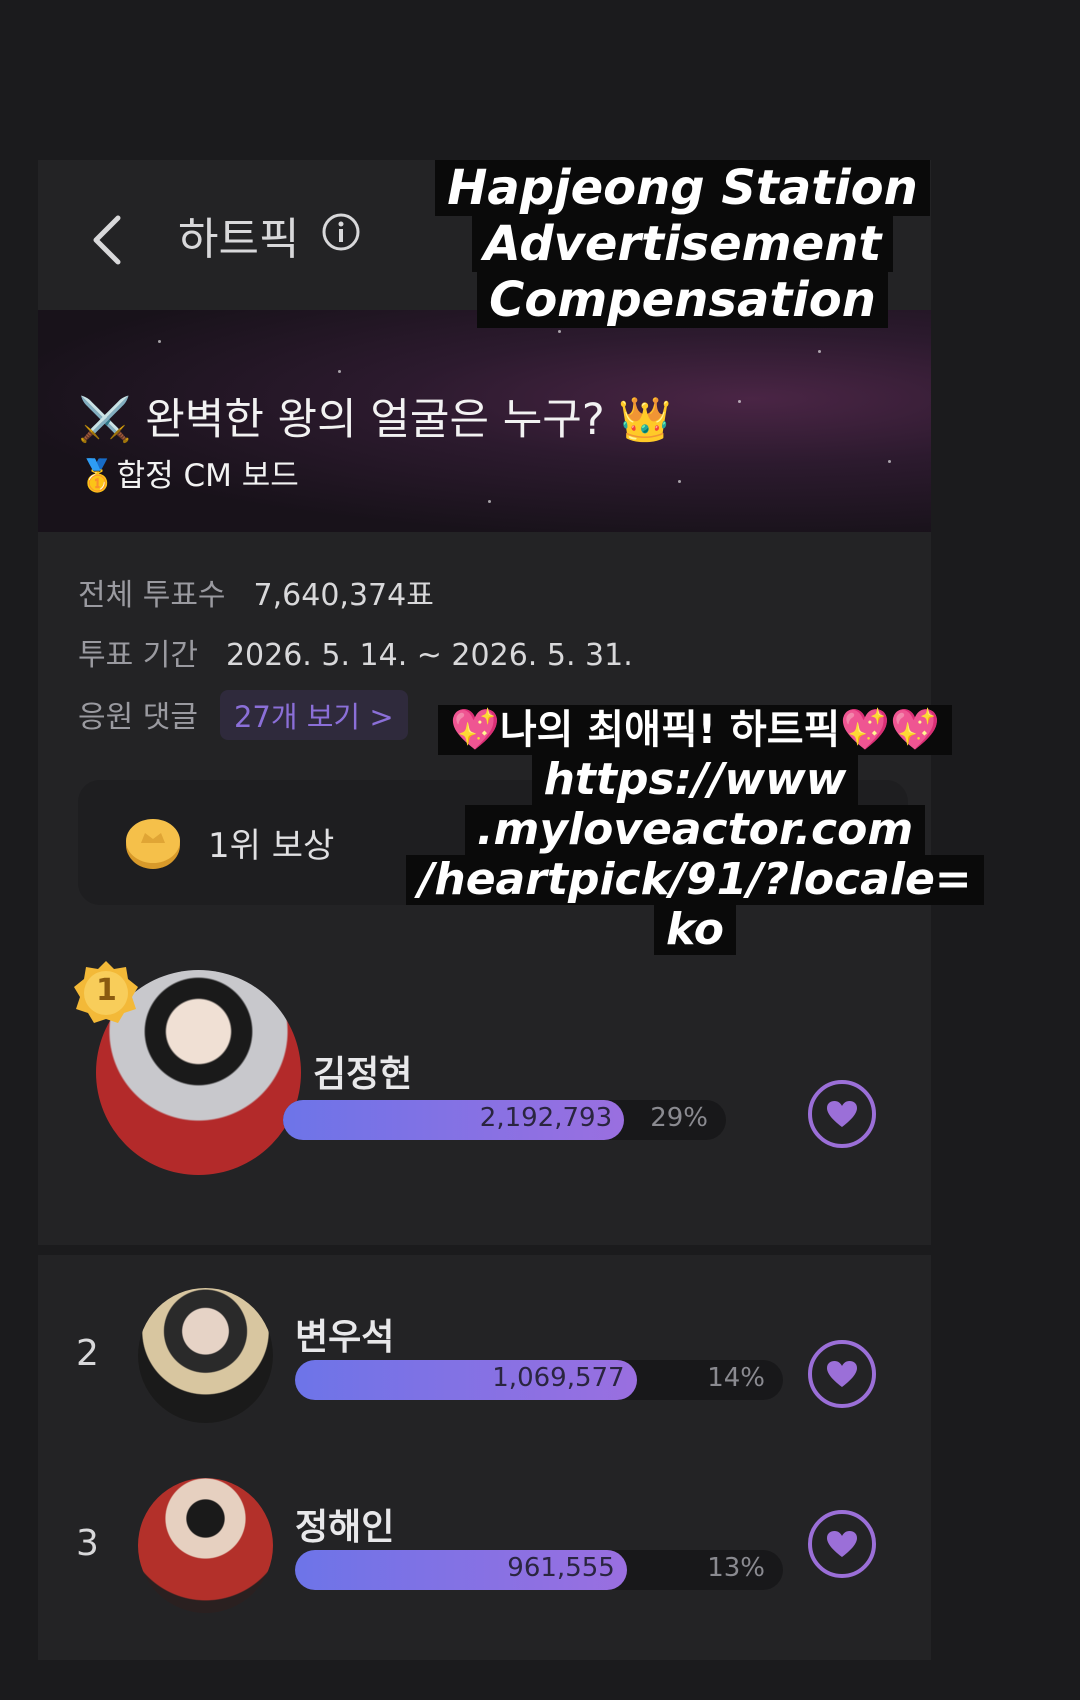  I want to click on rank-badge-number: 1, so click(106, 990).